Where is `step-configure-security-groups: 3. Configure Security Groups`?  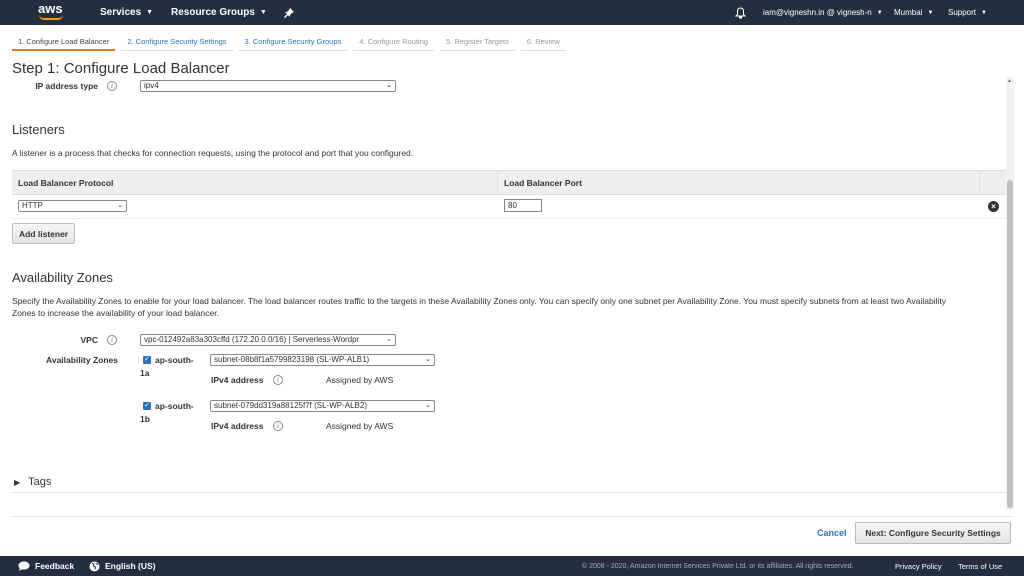 step-configure-security-groups: 3. Configure Security Groups is located at coordinates (293, 42).